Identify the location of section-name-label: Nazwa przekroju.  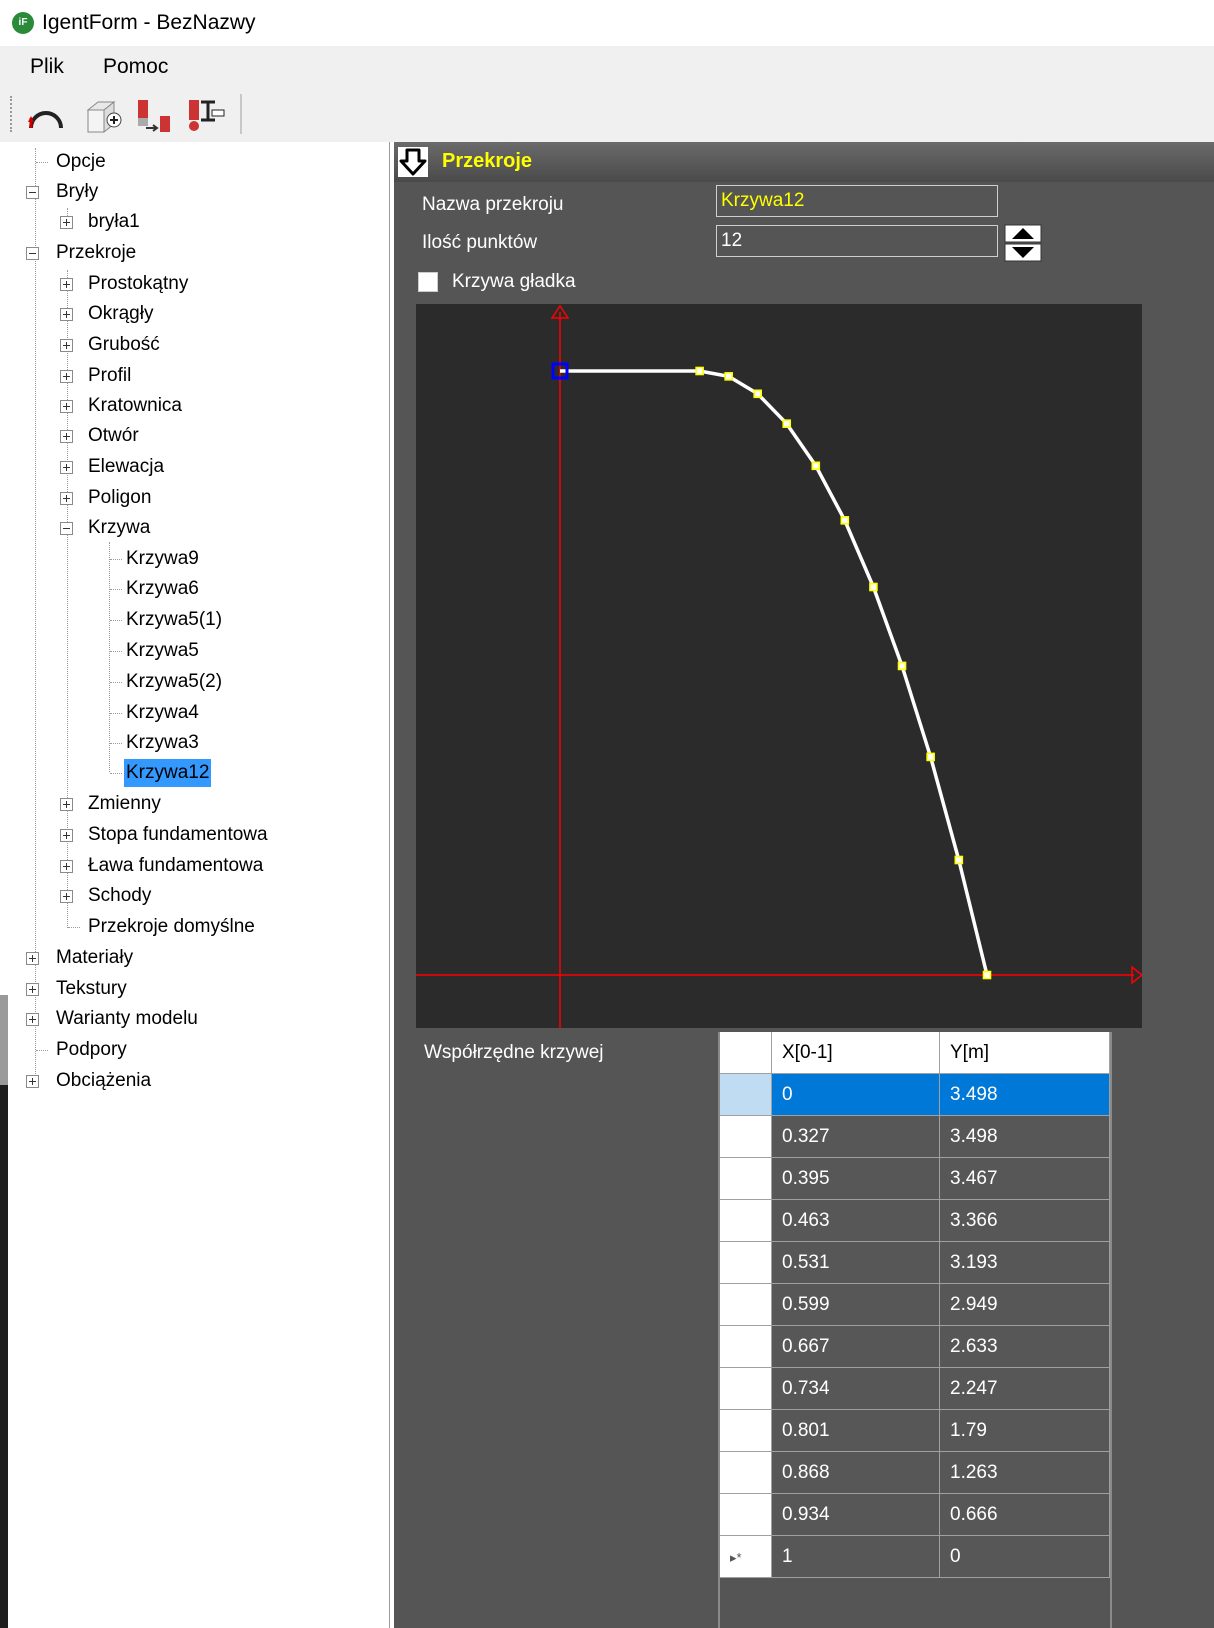
(493, 204).